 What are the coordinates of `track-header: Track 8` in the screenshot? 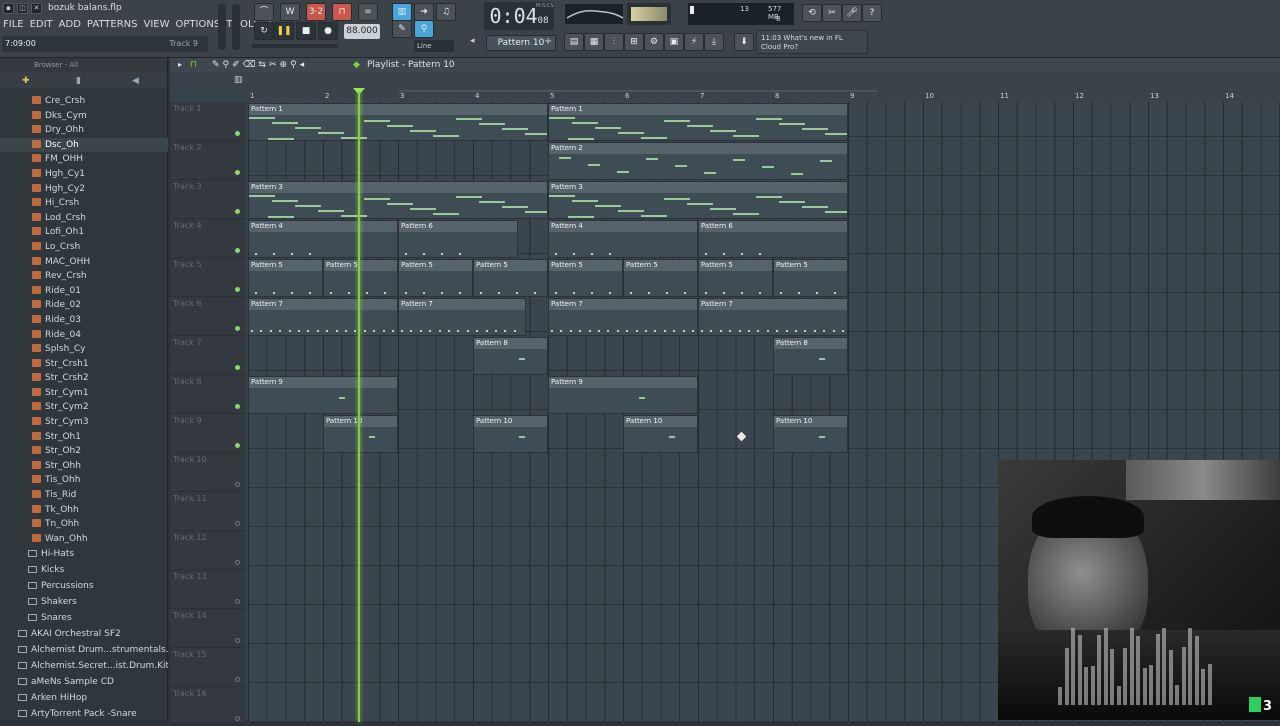 It's located at (208, 394).